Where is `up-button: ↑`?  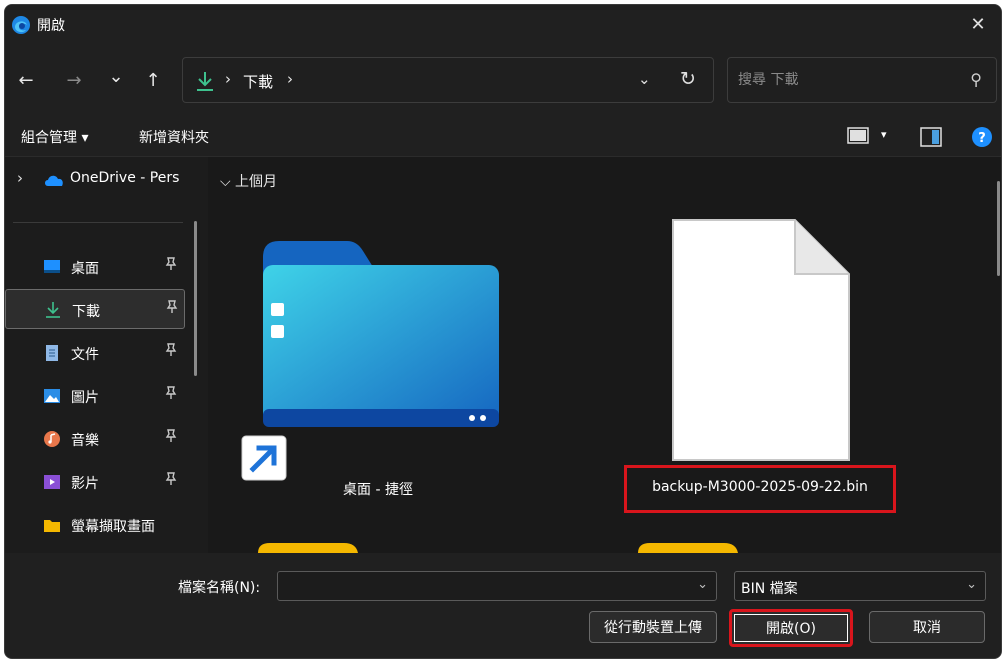 up-button: ↑ is located at coordinates (153, 80).